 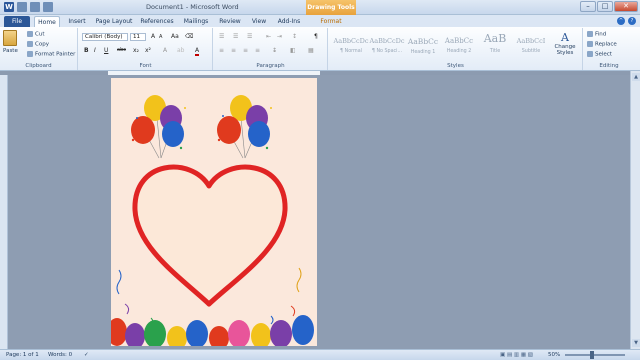 I want to click on zoom-level: 50%, so click(x=554, y=355).